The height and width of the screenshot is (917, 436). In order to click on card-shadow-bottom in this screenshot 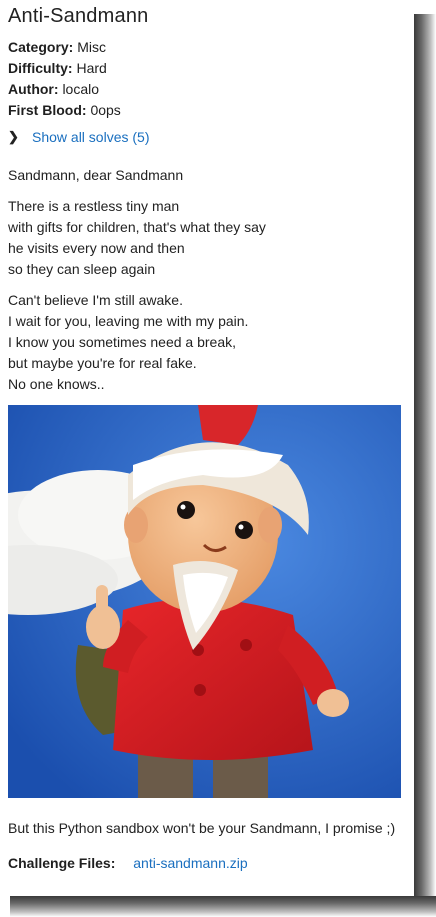, I will do `click(223, 906)`.